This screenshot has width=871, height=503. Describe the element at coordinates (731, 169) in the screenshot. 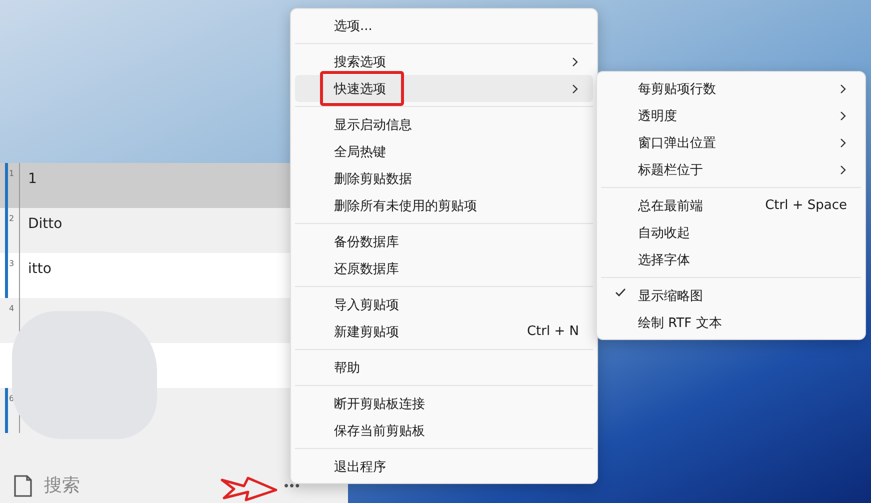

I see `menu-item: 标题栏位于` at that location.